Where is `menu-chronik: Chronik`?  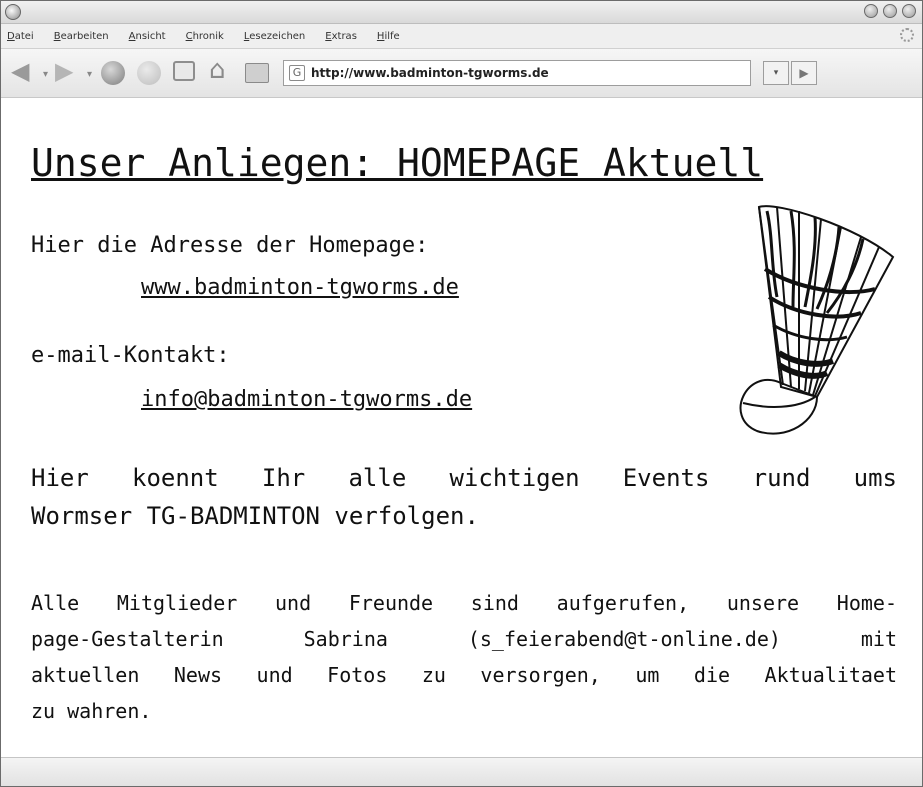 menu-chronik: Chronik is located at coordinates (205, 36).